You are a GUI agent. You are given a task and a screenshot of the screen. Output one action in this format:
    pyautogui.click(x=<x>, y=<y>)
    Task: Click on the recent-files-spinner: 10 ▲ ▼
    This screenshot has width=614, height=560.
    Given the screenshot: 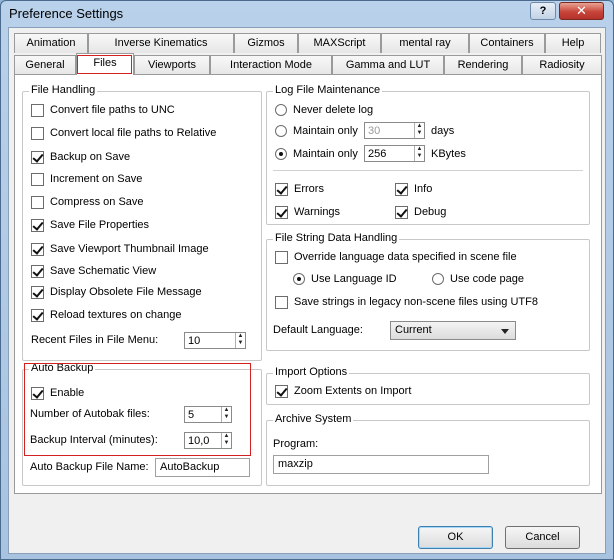 What is the action you would take?
    pyautogui.click(x=215, y=340)
    